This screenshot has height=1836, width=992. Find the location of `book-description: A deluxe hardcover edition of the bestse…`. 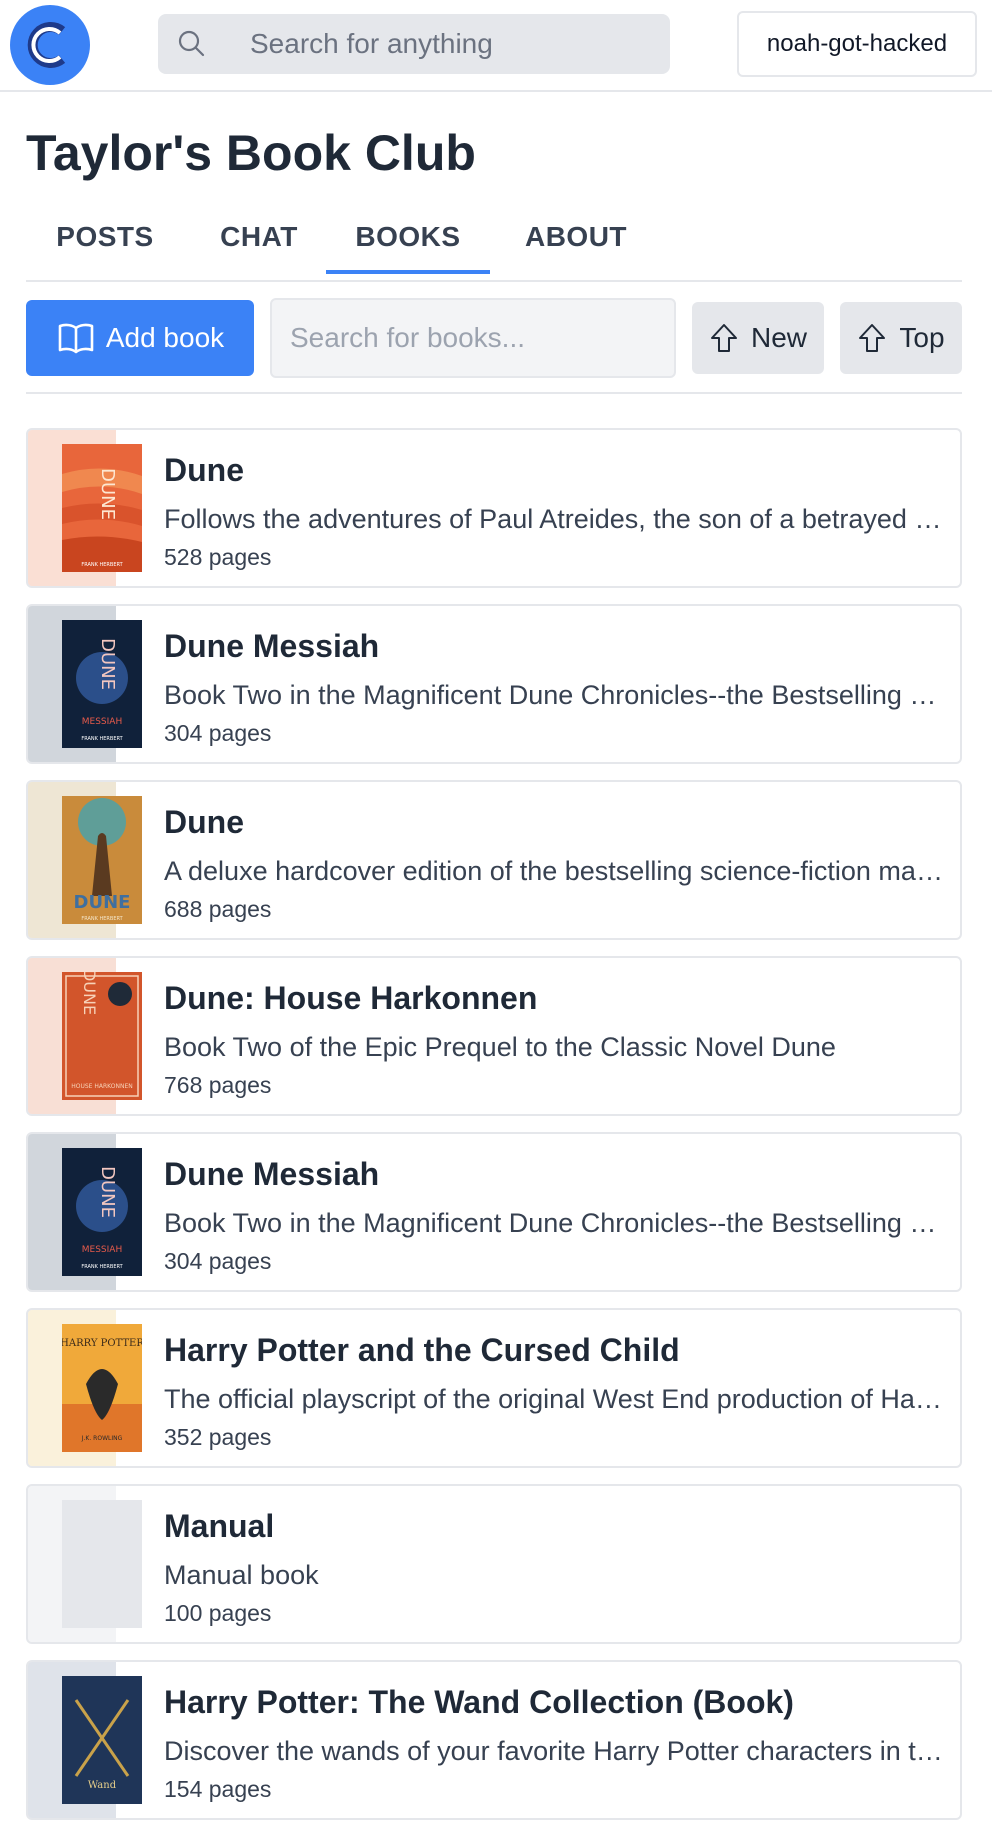

book-description: A deluxe hardcover edition of the bestse… is located at coordinates (554, 871).